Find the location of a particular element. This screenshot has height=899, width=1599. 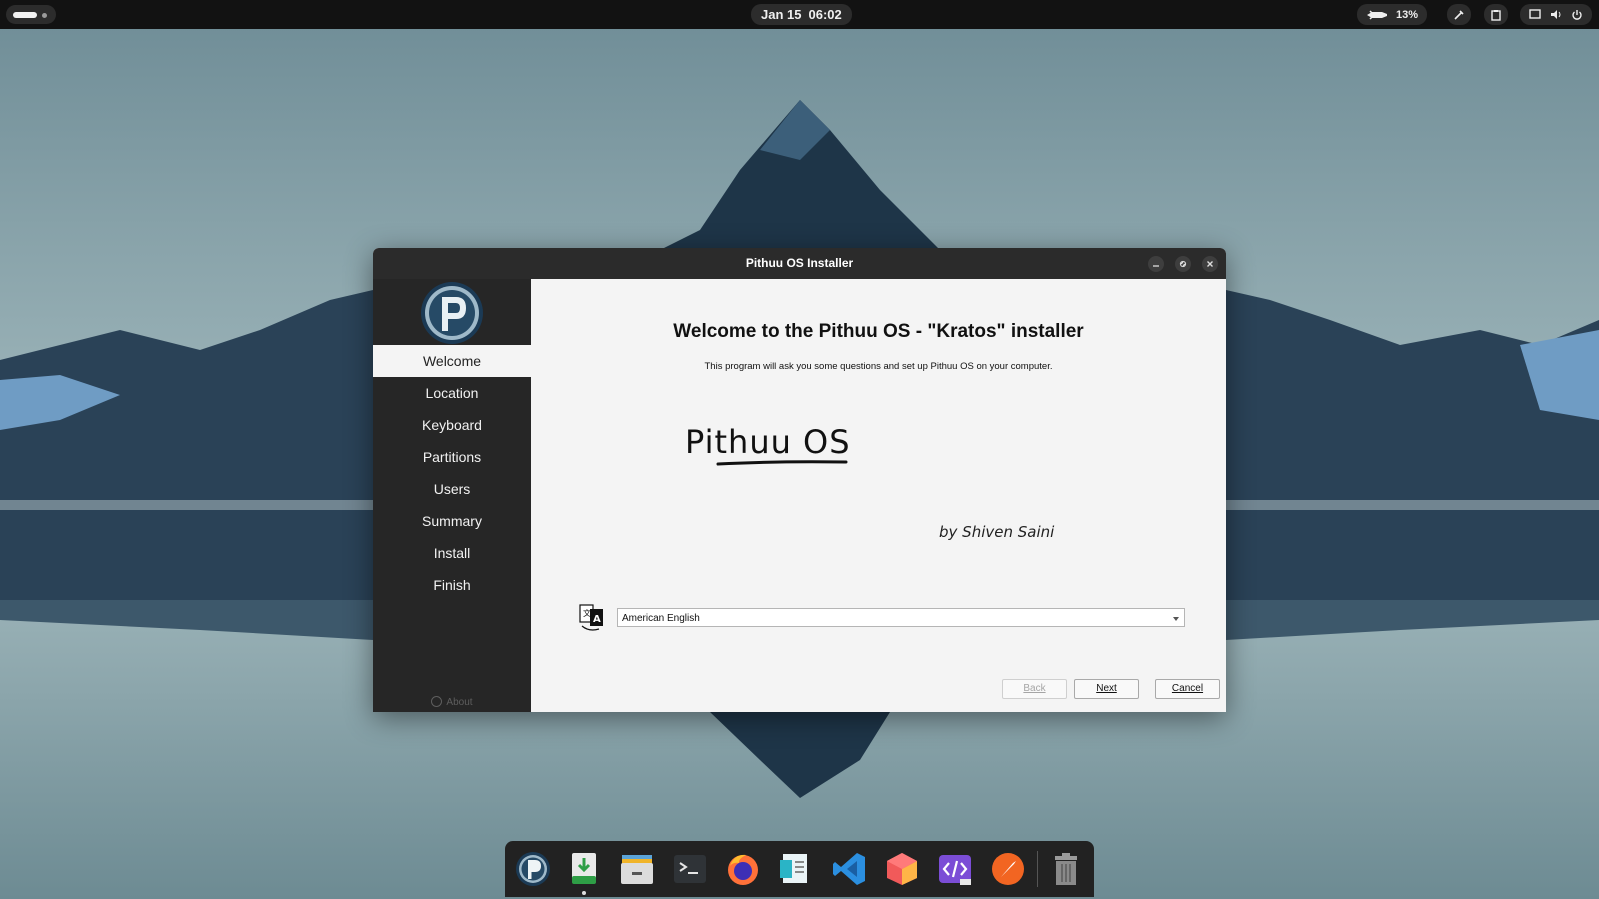

installer-download-icon is located at coordinates (584, 868).